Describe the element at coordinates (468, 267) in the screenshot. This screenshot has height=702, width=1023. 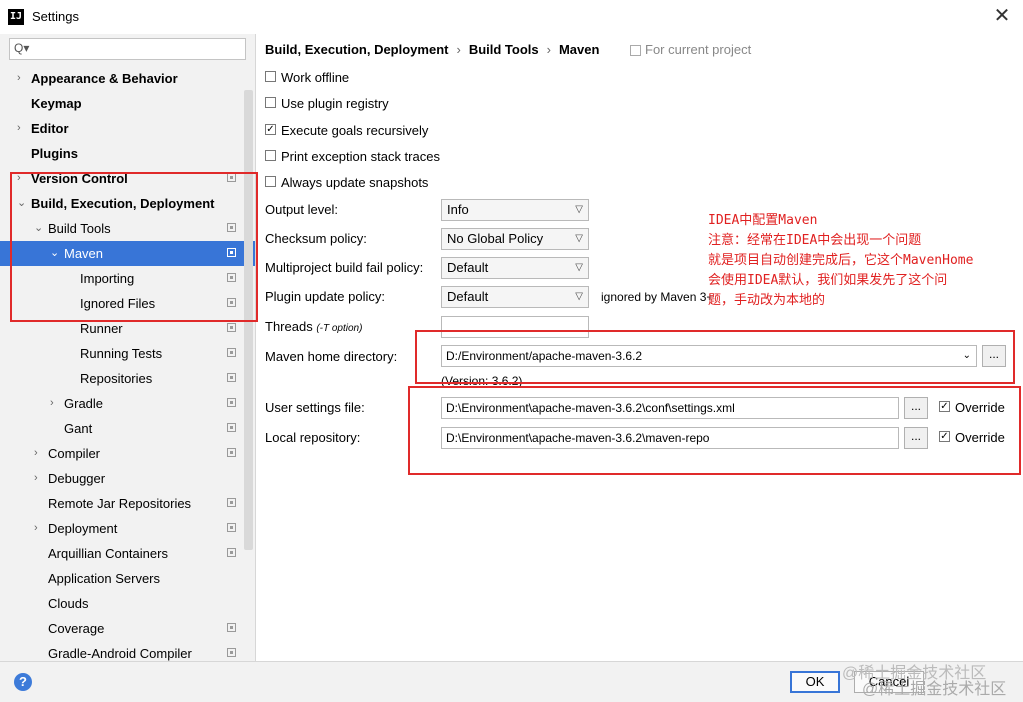
I see `select-value: Default` at that location.